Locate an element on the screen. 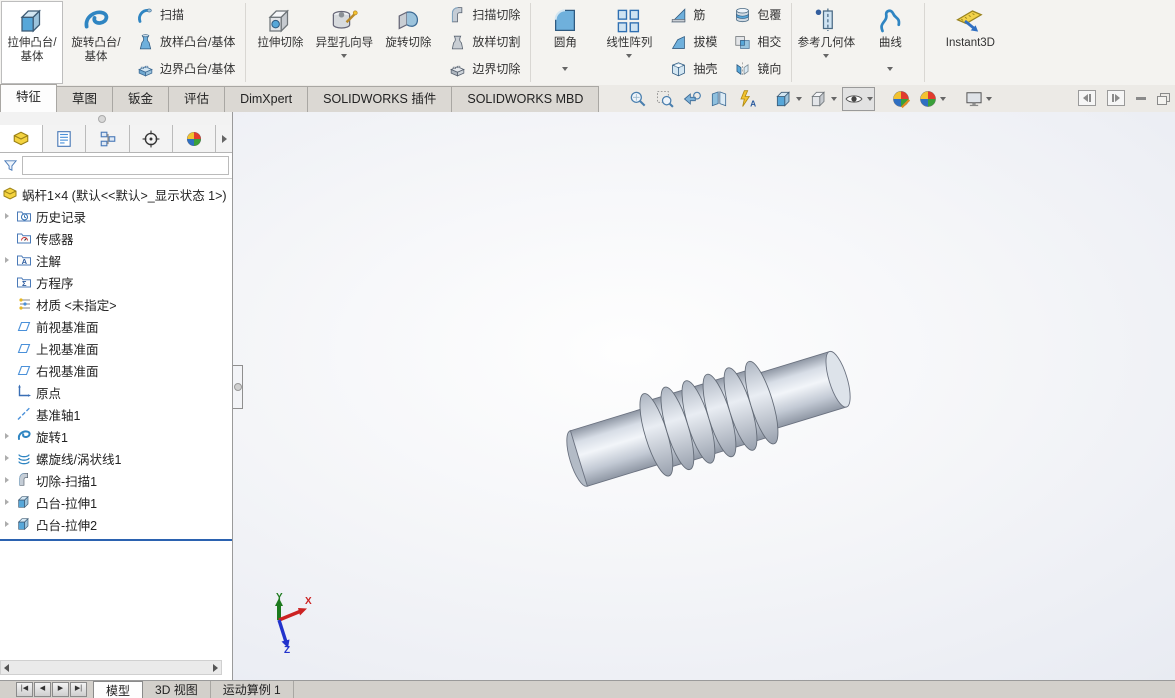 The image size is (1175, 698). hide-show-items-button is located at coordinates (859, 98).